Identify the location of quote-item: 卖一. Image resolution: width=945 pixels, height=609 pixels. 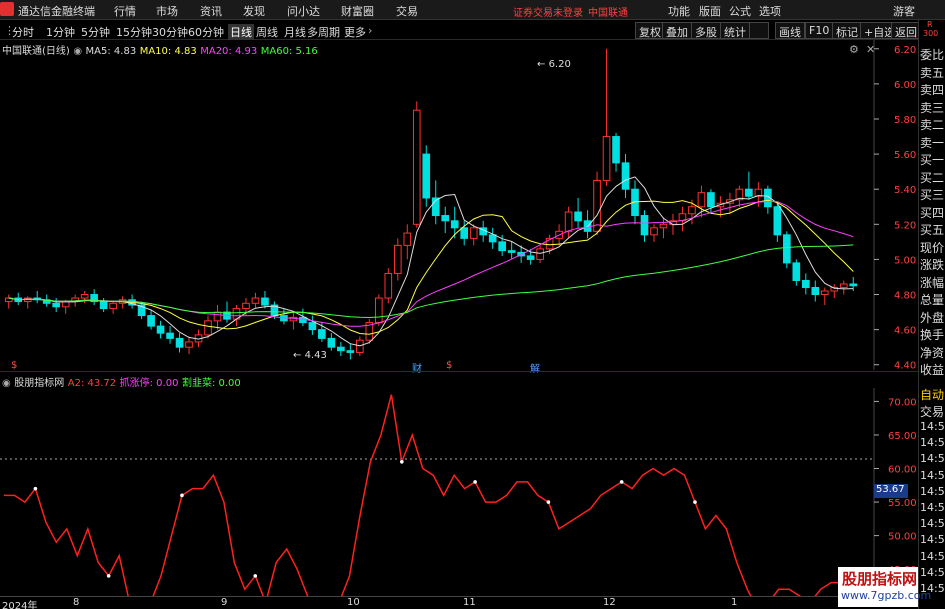
(932, 142).